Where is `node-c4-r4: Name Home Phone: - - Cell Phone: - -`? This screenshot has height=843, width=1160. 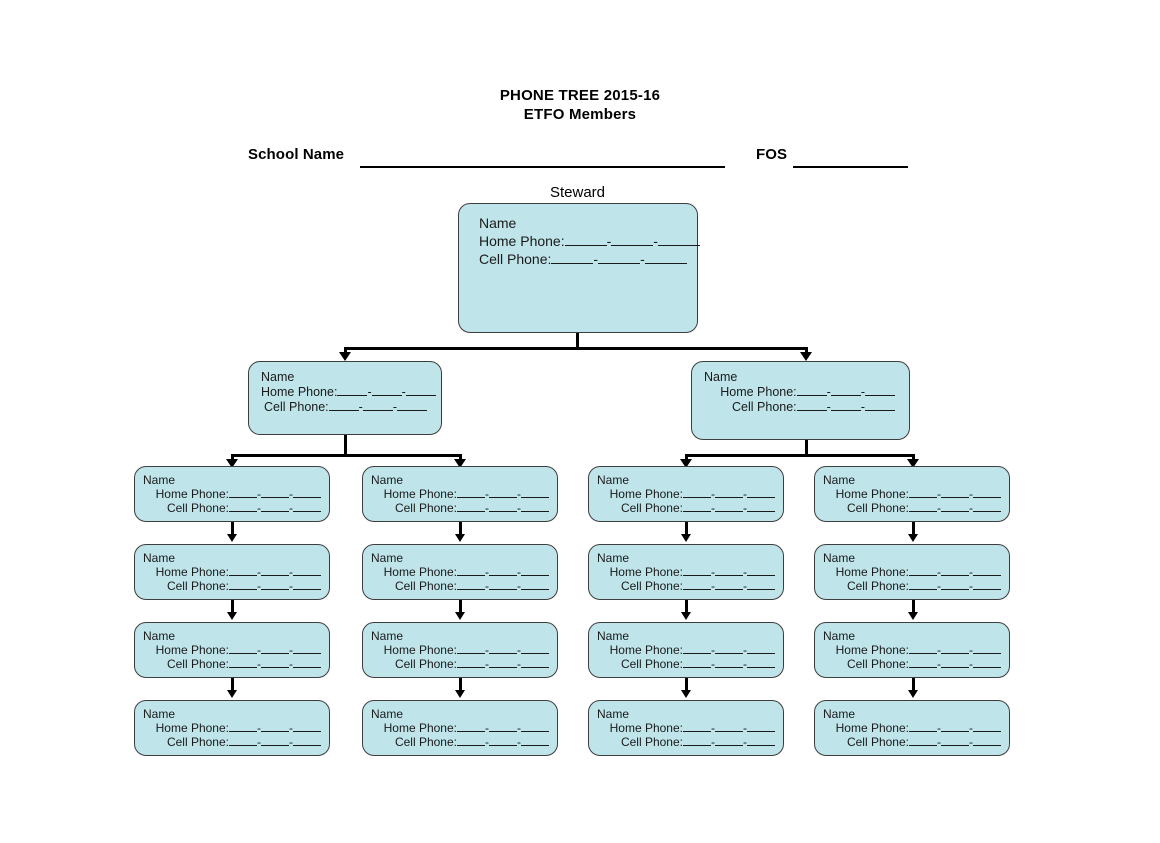
node-c4-r4: Name Home Phone: - - Cell Phone: - - is located at coordinates (912, 728).